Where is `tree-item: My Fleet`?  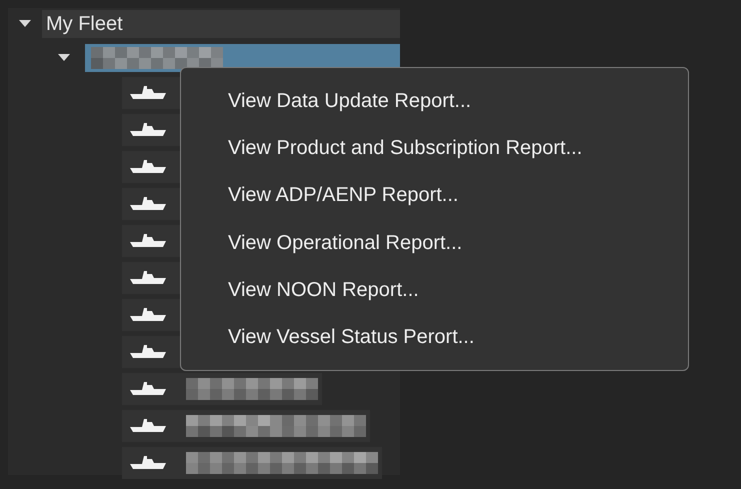
tree-item: My Fleet is located at coordinates (221, 24).